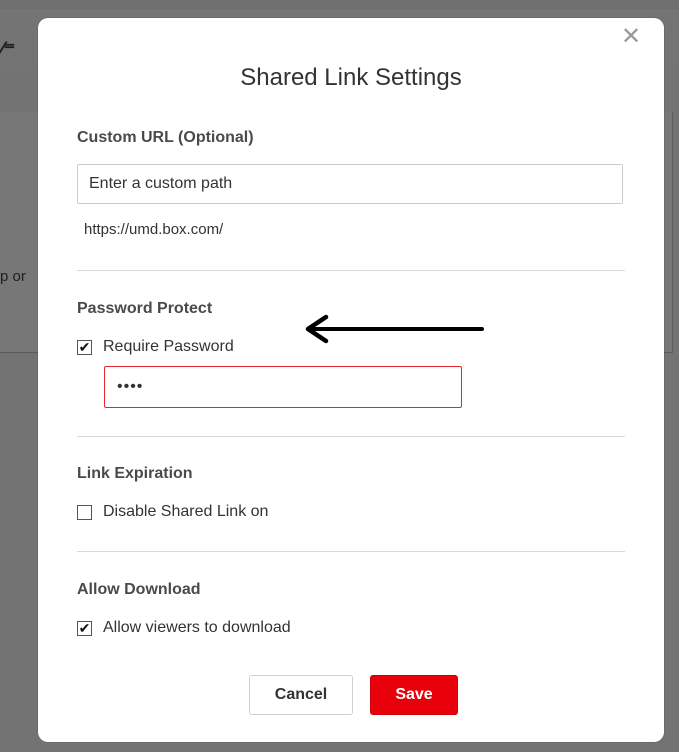 Image resolution: width=679 pixels, height=752 pixels. I want to click on require-password-label: Require Password, so click(168, 346).